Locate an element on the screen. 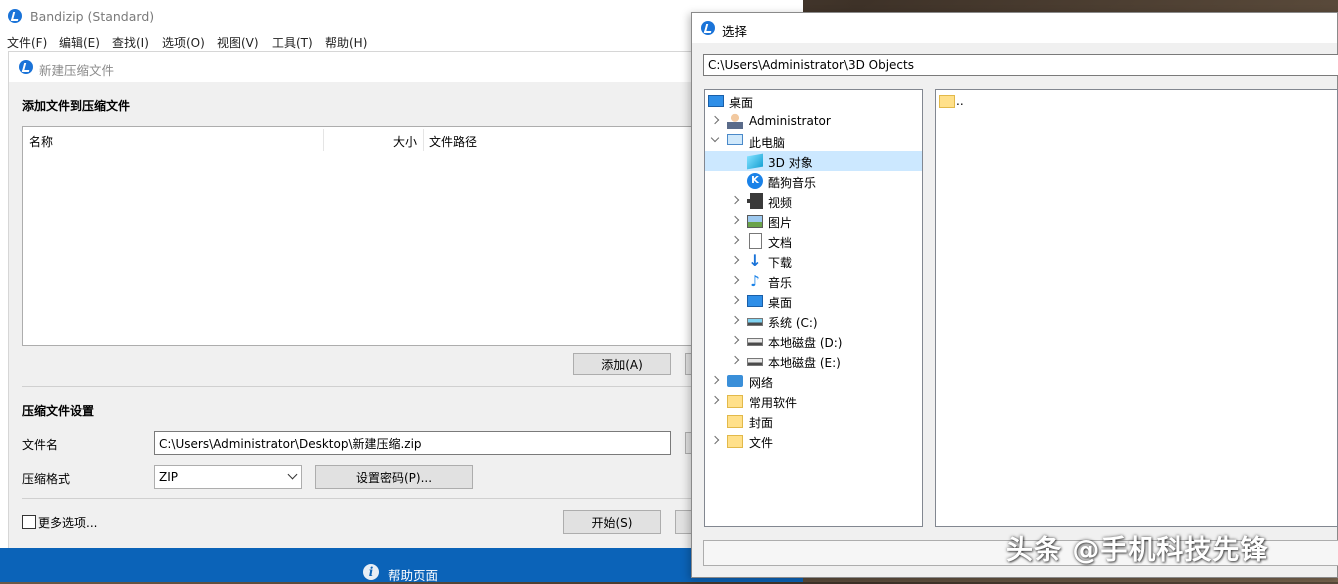  tree-item-cover: 封面 is located at coordinates (813, 421).